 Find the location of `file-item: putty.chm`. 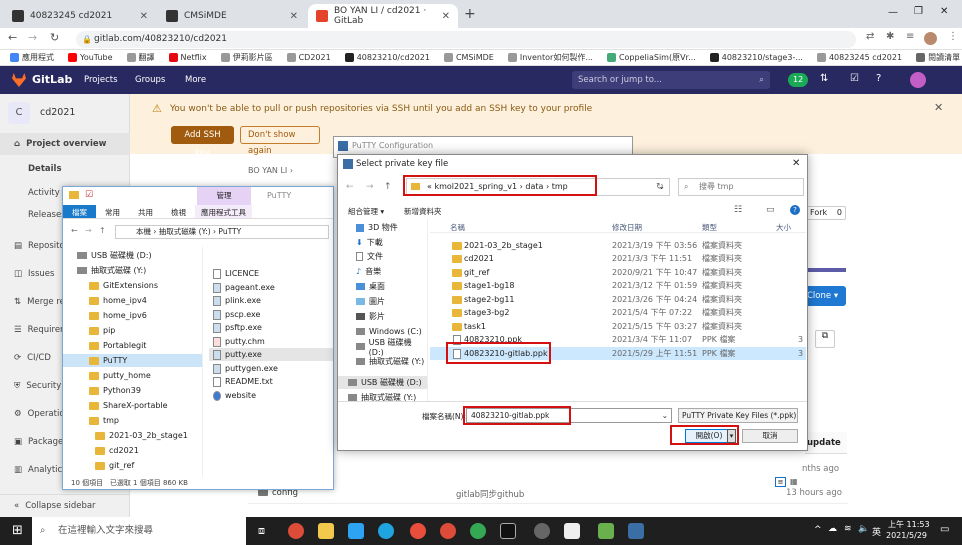

file-item: putty.chm is located at coordinates (271, 341).